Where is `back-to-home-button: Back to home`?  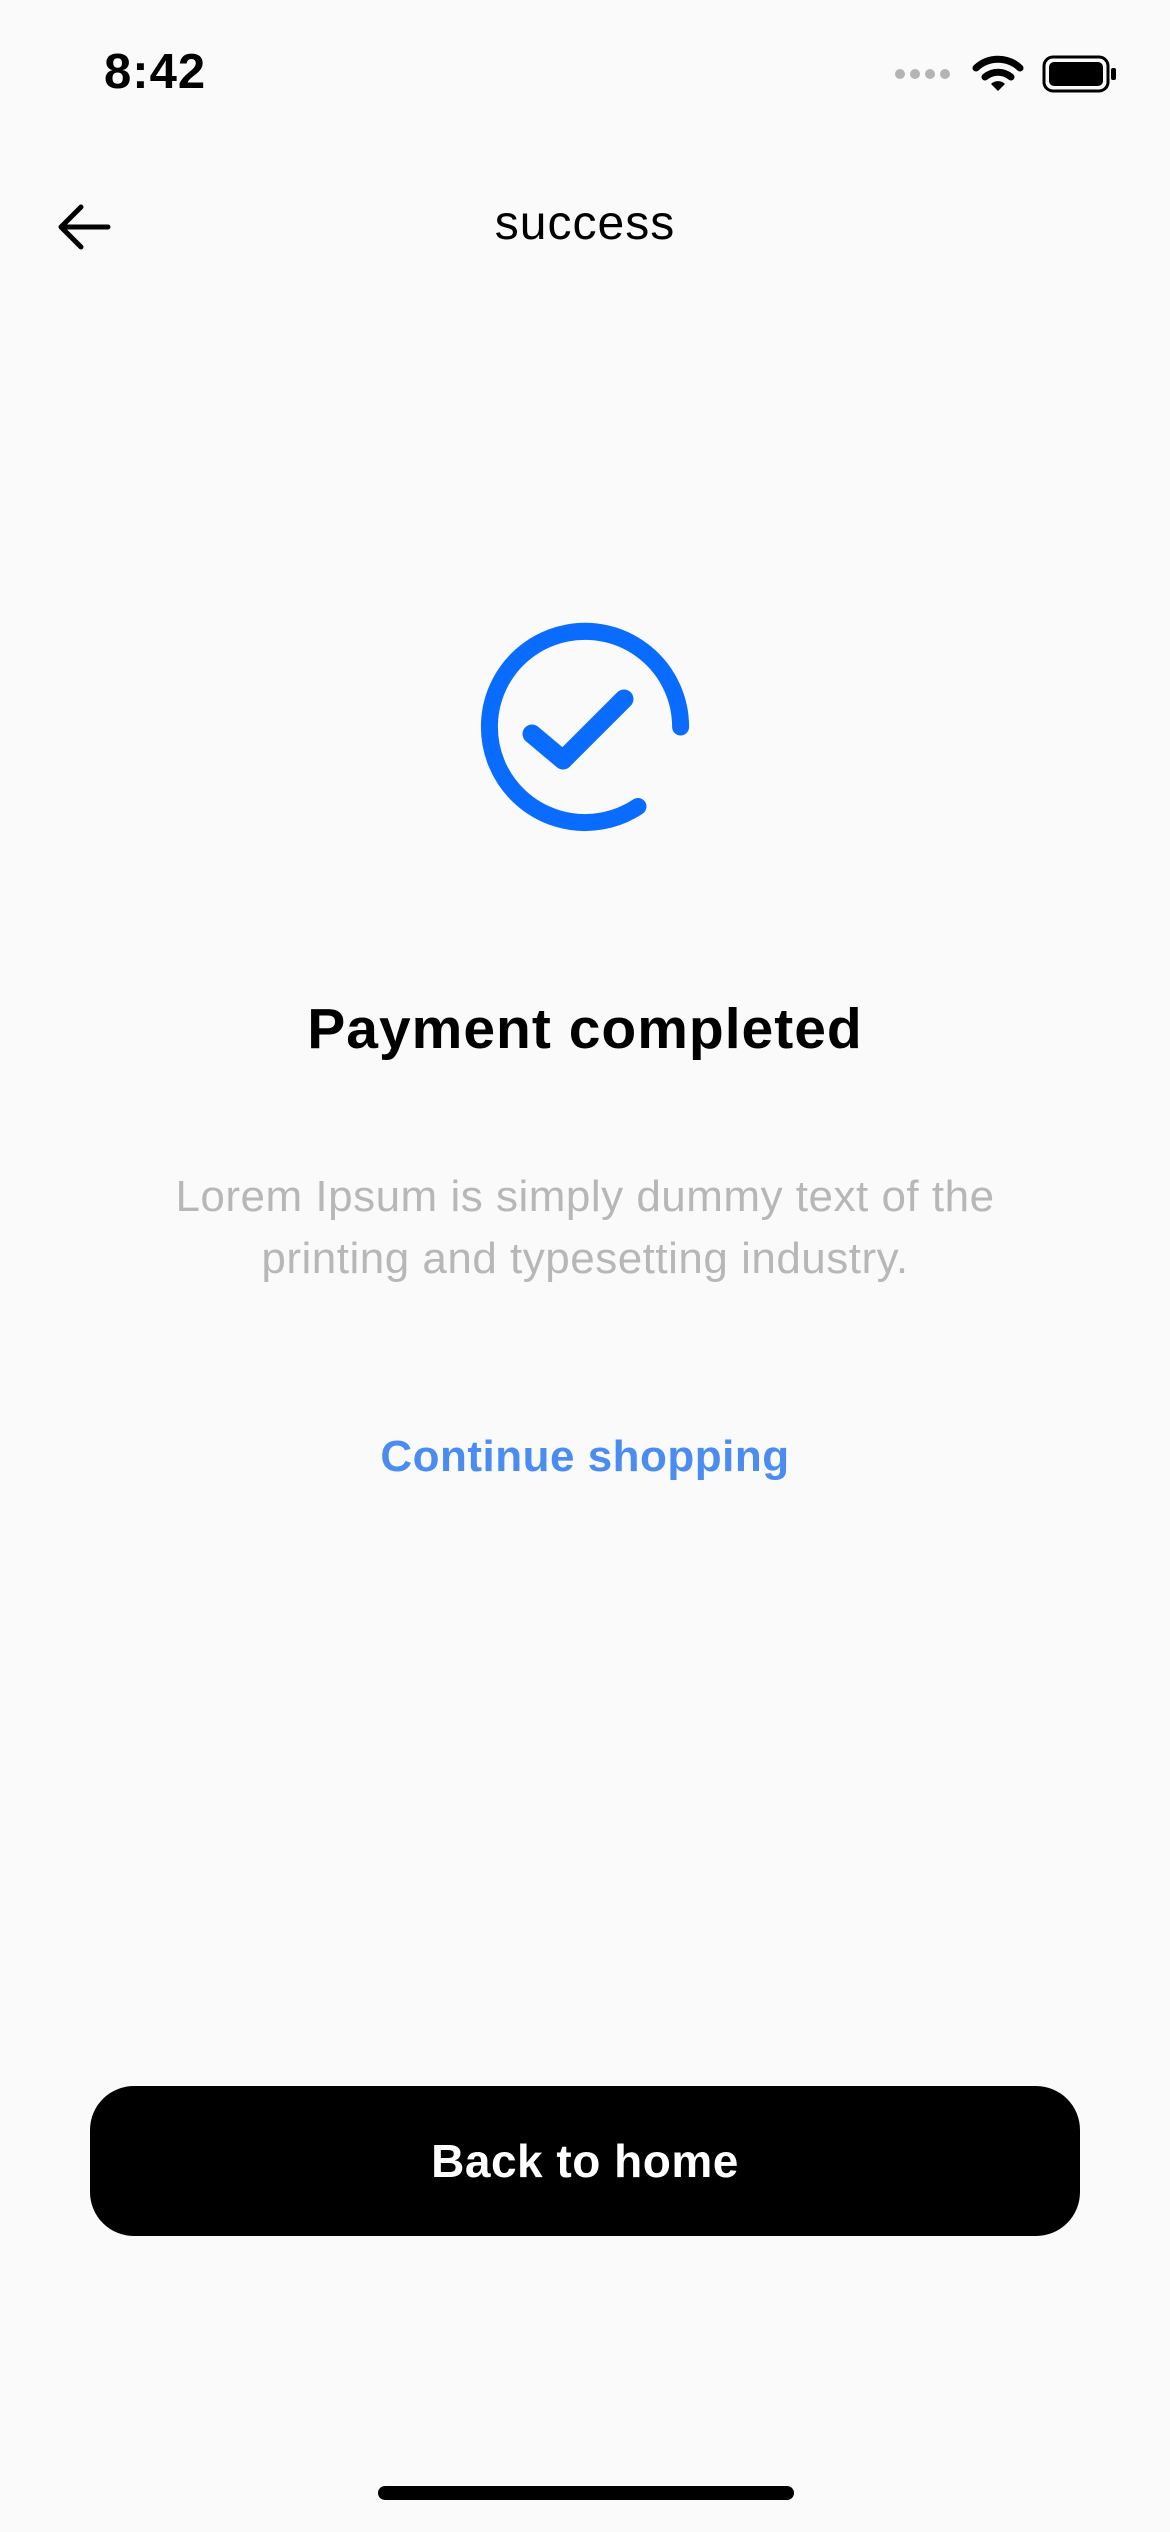 back-to-home-button: Back to home is located at coordinates (585, 2161).